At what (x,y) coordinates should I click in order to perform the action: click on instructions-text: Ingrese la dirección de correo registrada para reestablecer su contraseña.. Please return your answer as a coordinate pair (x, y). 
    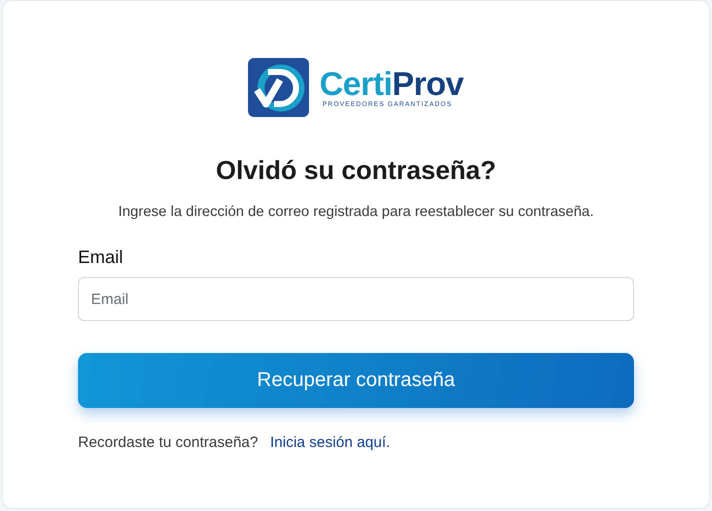
    Looking at the image, I should click on (356, 212).